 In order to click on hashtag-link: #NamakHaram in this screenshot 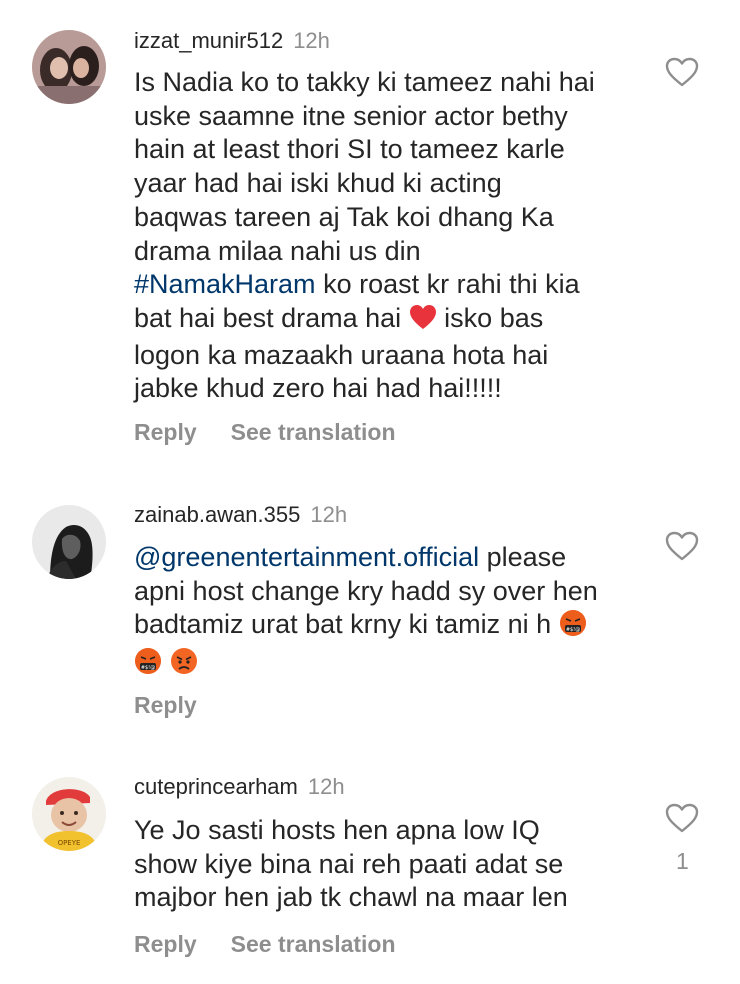, I will do `click(225, 284)`.